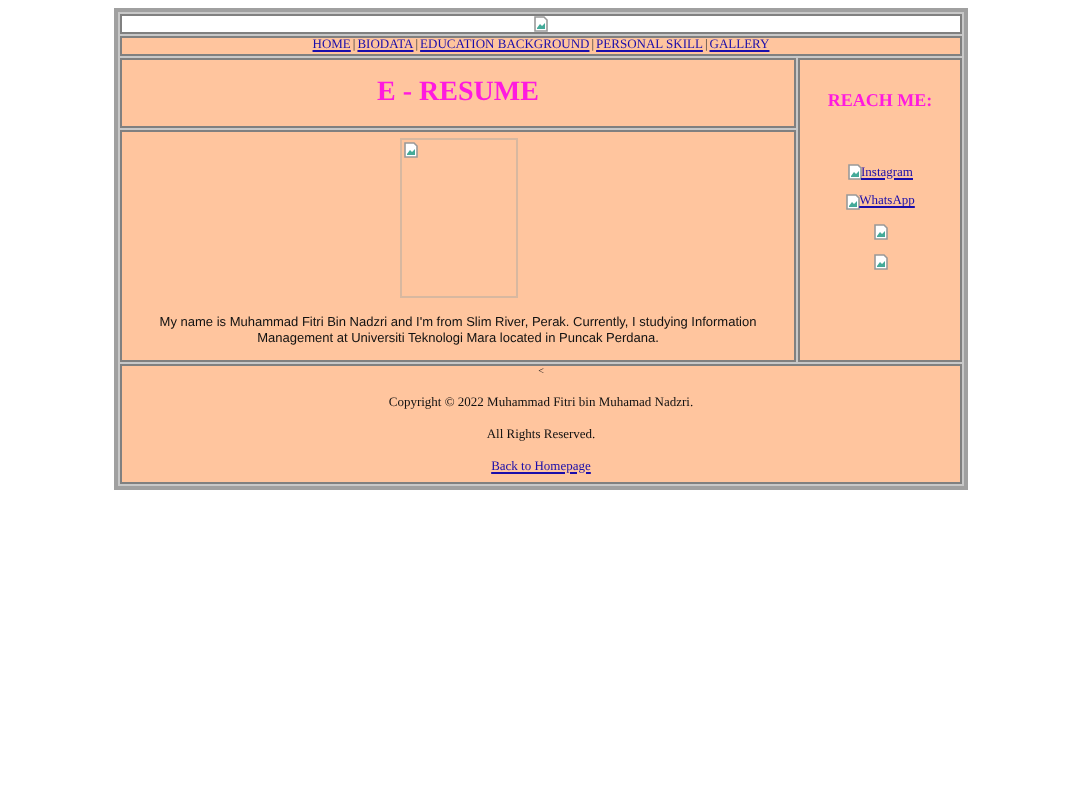 The image size is (1080, 810). I want to click on contact-heading: REACH ME:, so click(880, 101).